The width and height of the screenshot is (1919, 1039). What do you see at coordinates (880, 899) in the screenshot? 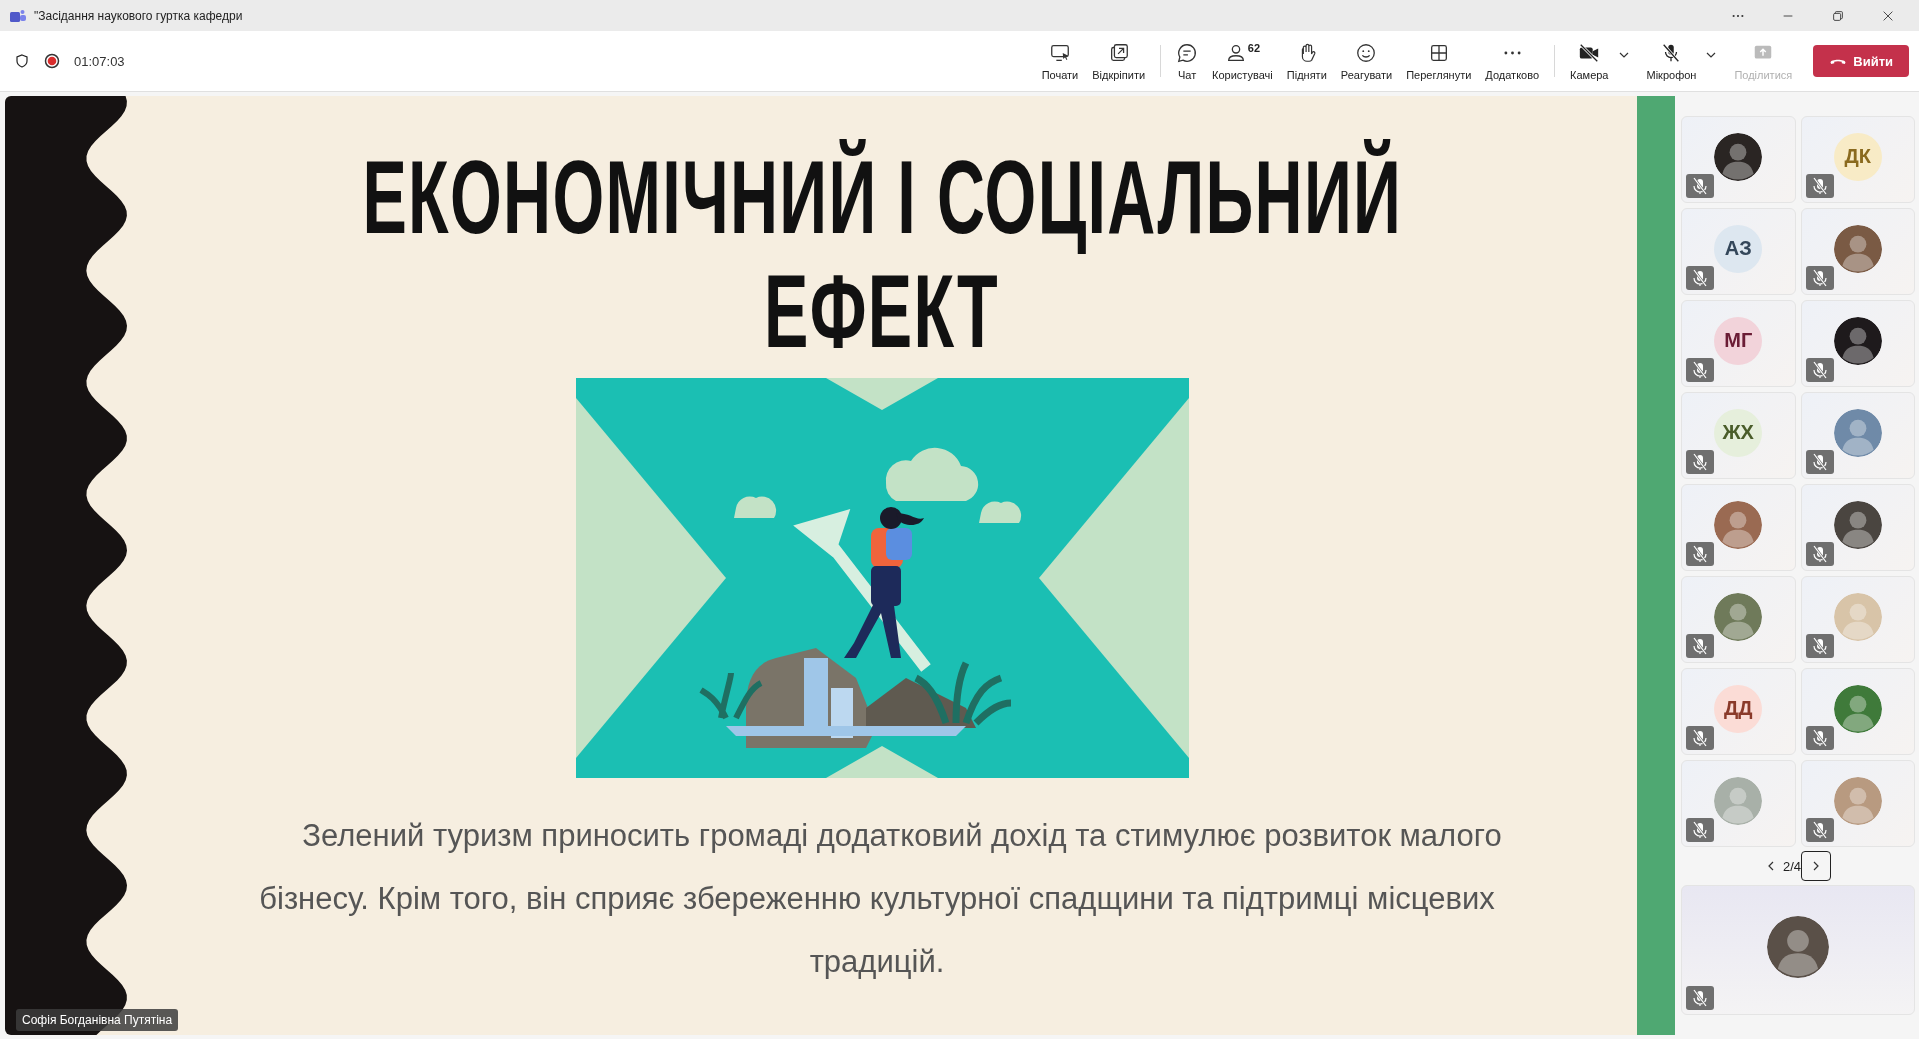
I see `slide-paragraph: Зелений туризм приносить громаді додатковий дохід та стимулює розвиток малого бізнесу. Крім того, він сприяє збереженню культурної спадщини та підтримці місцевих традицій.` at bounding box center [880, 899].